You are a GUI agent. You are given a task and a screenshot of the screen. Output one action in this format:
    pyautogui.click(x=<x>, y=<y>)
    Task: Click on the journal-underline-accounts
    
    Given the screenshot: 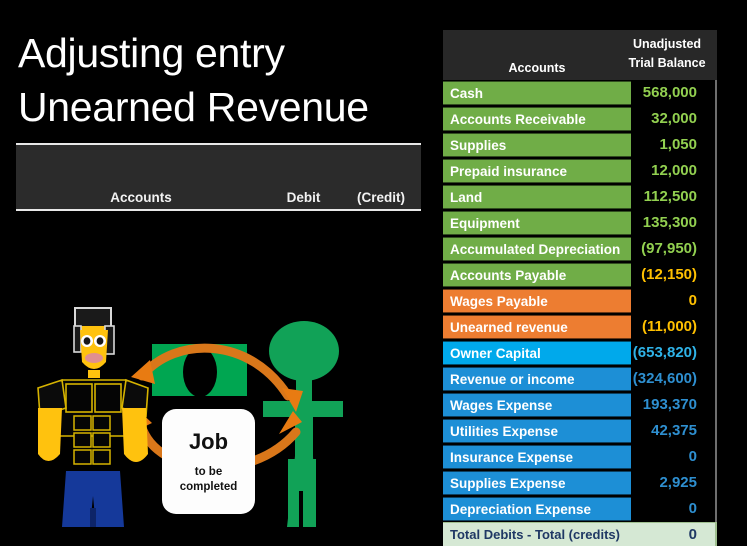 What is the action you would take?
    pyautogui.click(x=139, y=210)
    